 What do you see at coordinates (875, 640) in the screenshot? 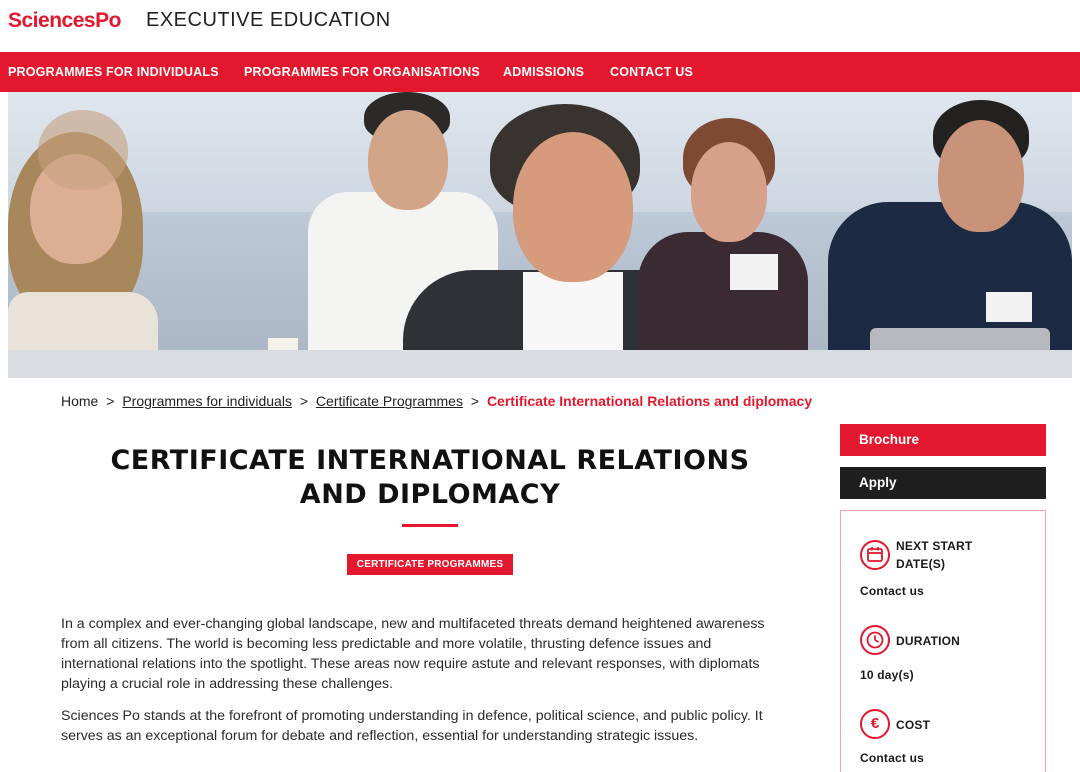
I see `clock-icon` at bounding box center [875, 640].